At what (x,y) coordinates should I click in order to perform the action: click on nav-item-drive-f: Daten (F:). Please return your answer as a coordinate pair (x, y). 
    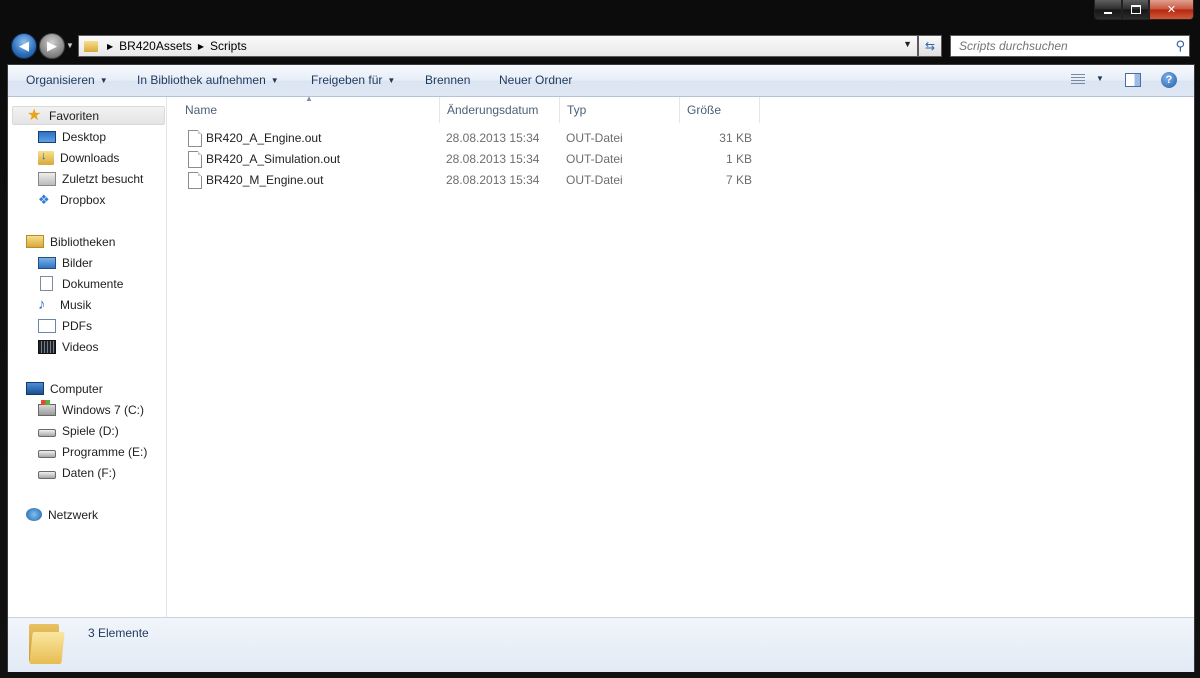
    Looking at the image, I should click on (77, 472).